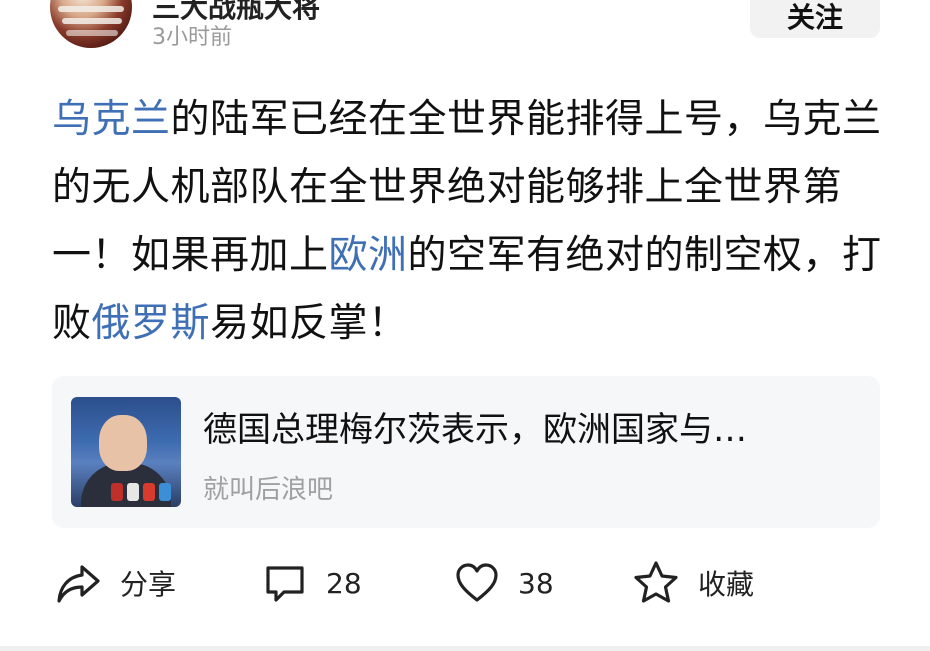 The width and height of the screenshot is (930, 651). Describe the element at coordinates (726, 584) in the screenshot. I see `favorite-label: 收藏` at that location.